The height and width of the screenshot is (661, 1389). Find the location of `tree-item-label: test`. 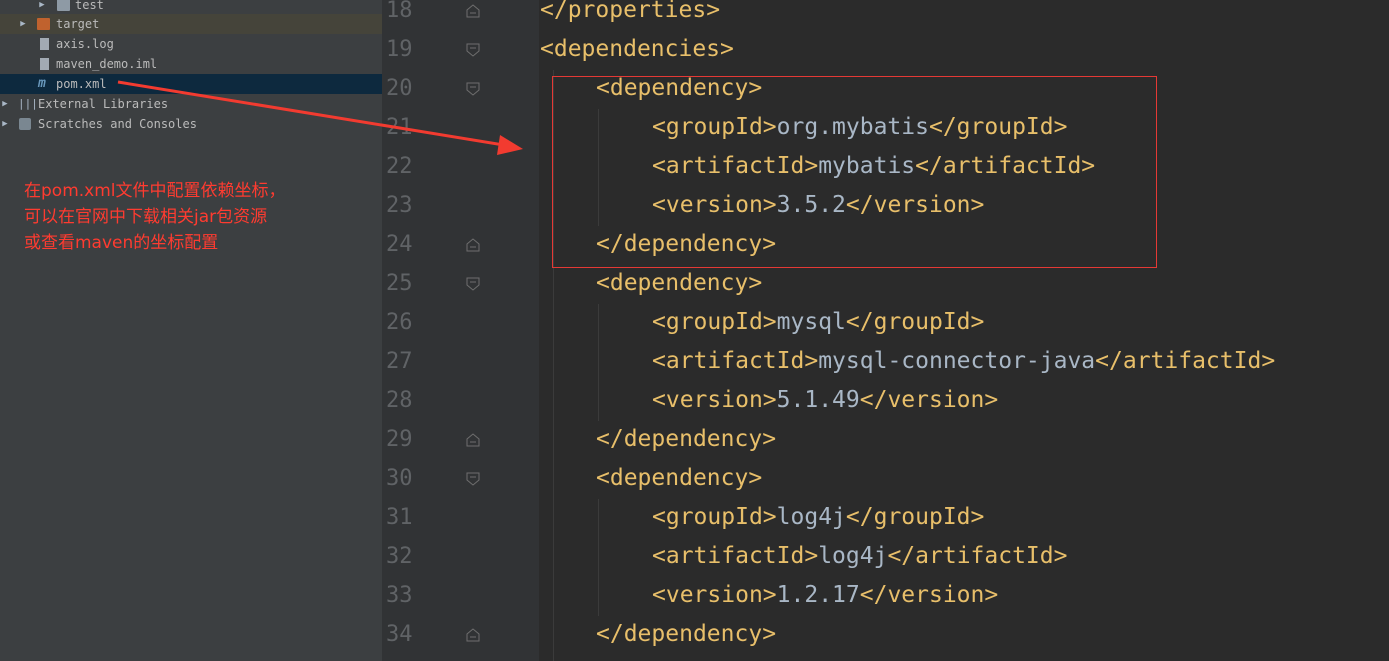

tree-item-label: test is located at coordinates (89, 6).